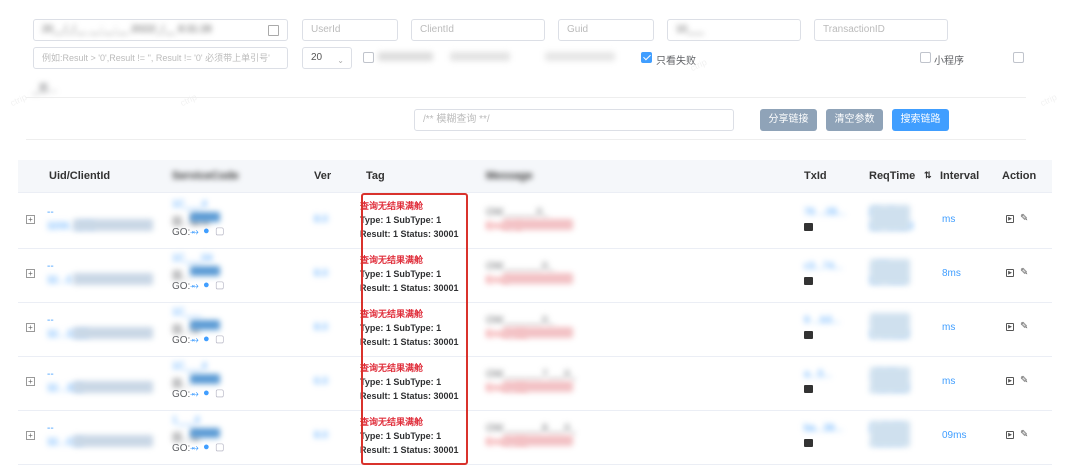 The width and height of the screenshot is (1080, 468). What do you see at coordinates (350, 30) in the screenshot?
I see `userid-input: UserId` at bounding box center [350, 30].